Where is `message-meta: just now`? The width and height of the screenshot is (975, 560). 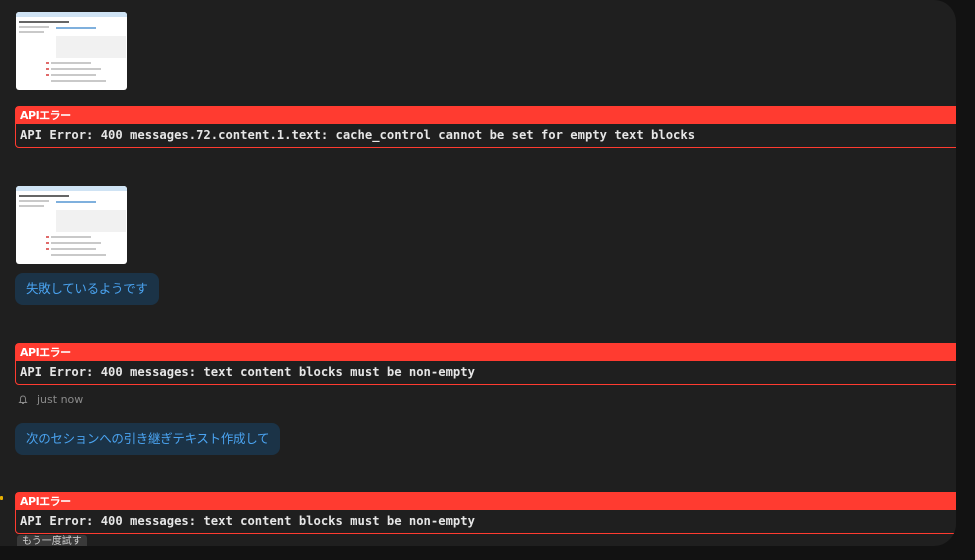 message-meta: just now is located at coordinates (50, 399).